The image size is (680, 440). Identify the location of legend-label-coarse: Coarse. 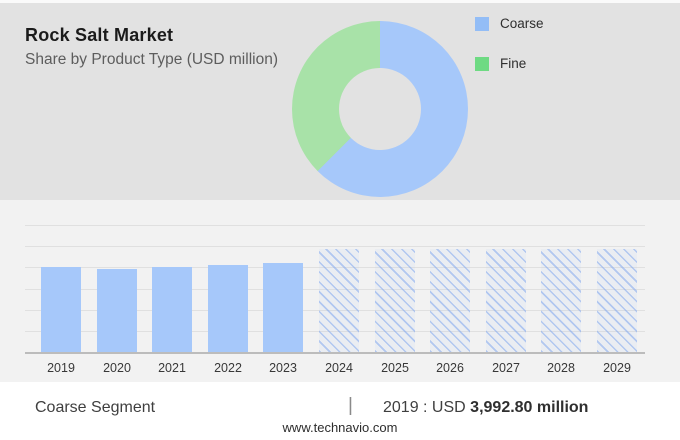
(522, 23).